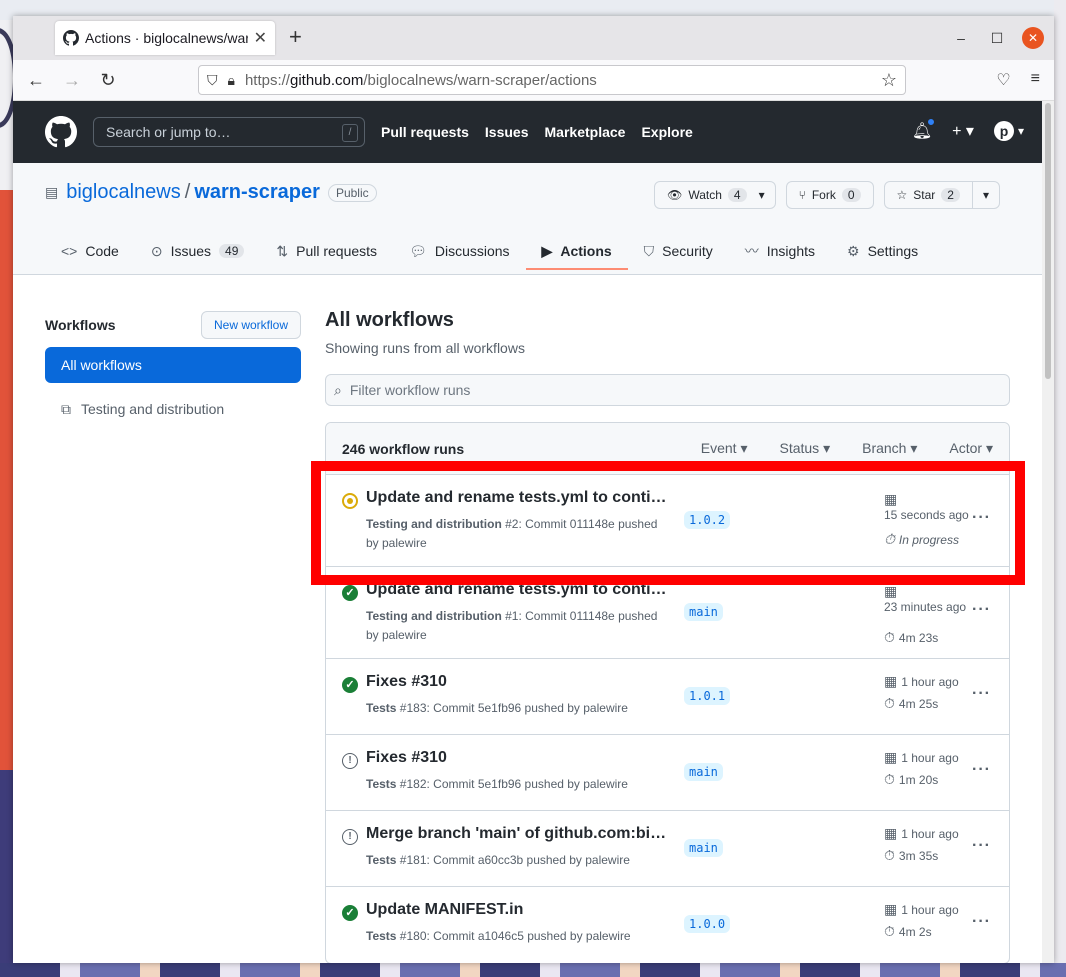  What do you see at coordinates (173, 409) in the screenshot?
I see `sidebar-item-testing-and-distribution: ⧉ Testing and distribution` at bounding box center [173, 409].